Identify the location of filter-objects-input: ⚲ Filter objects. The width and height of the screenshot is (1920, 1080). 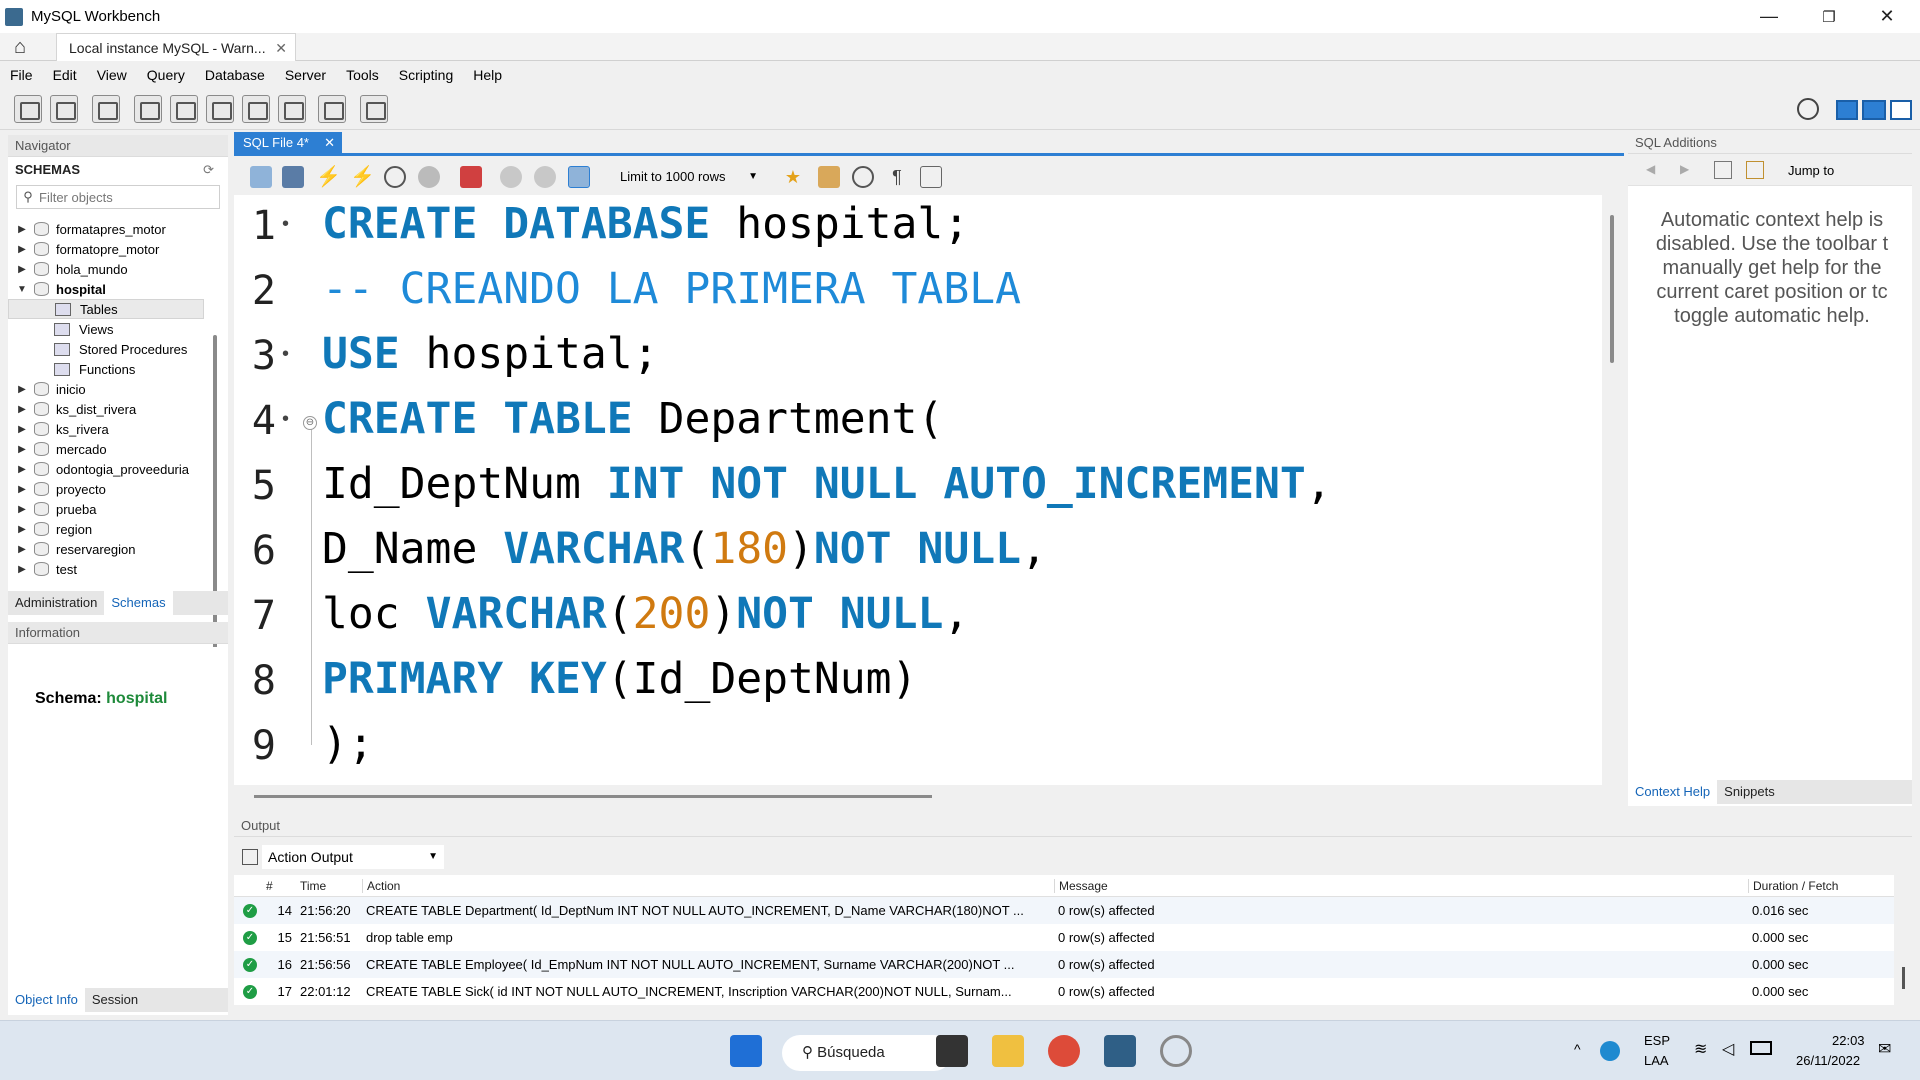
(118, 197).